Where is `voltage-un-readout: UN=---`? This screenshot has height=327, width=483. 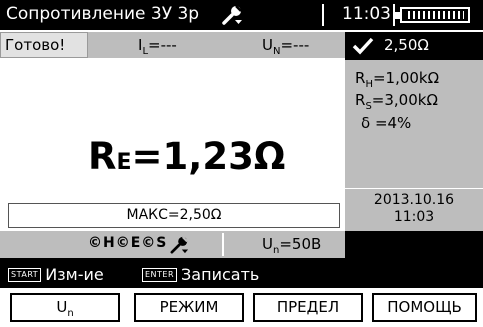 voltage-un-readout: UN=--- is located at coordinates (286, 46).